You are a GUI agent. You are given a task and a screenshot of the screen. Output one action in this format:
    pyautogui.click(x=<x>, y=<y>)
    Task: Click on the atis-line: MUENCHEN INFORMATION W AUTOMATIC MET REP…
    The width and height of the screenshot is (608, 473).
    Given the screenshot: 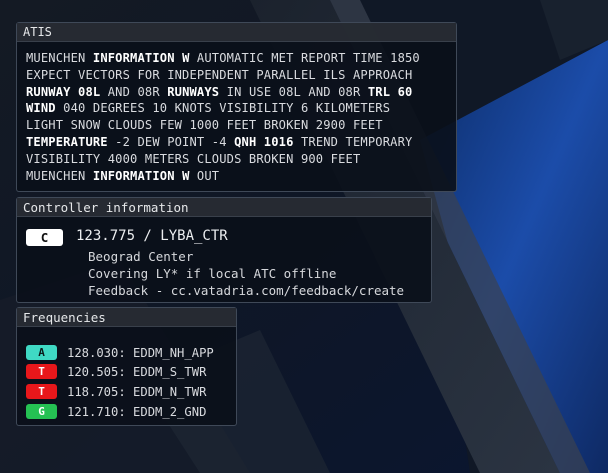 What is the action you would take?
    pyautogui.click(x=237, y=58)
    